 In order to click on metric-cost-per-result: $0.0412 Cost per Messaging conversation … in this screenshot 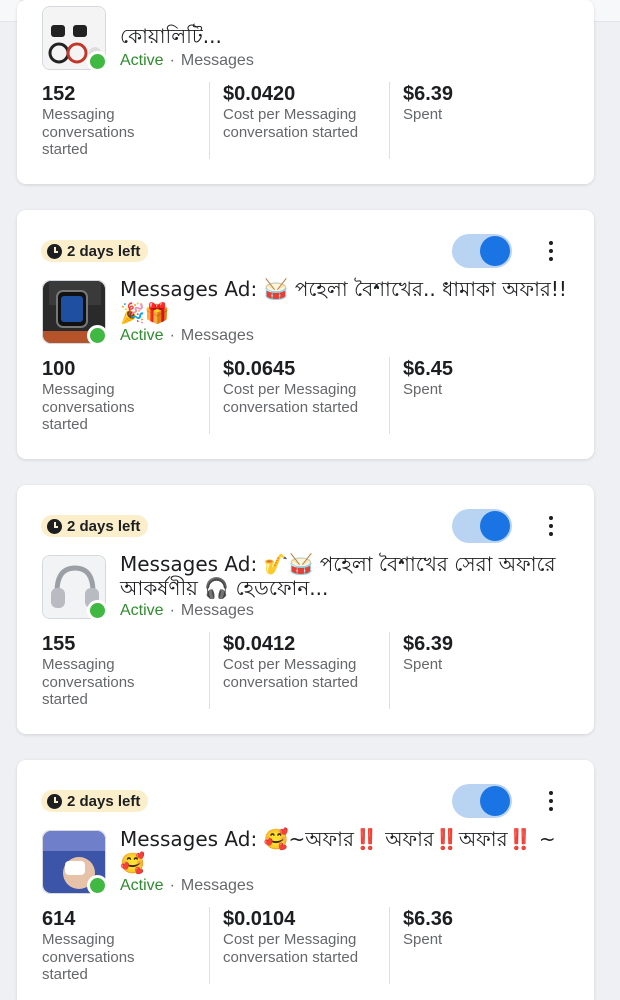, I will do `click(299, 670)`.